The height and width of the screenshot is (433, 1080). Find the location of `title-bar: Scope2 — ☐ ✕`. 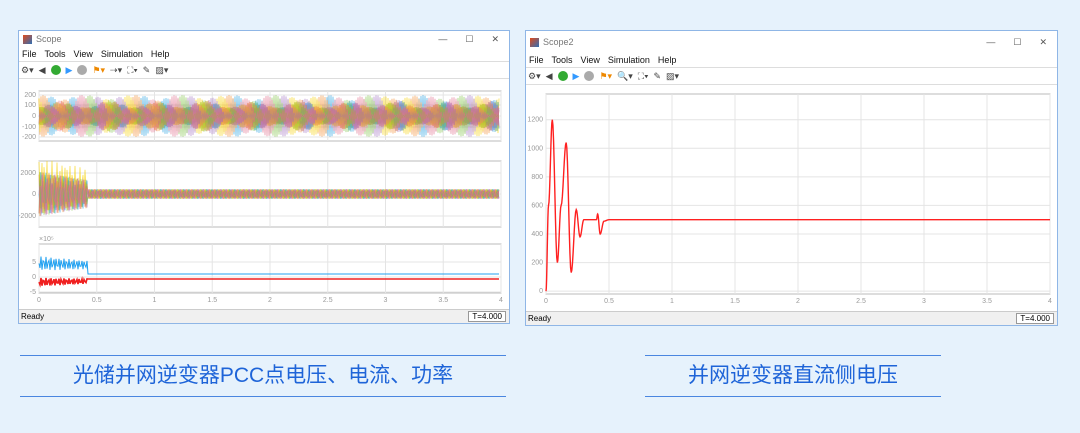

title-bar: Scope2 — ☐ ✕ is located at coordinates (791, 42).